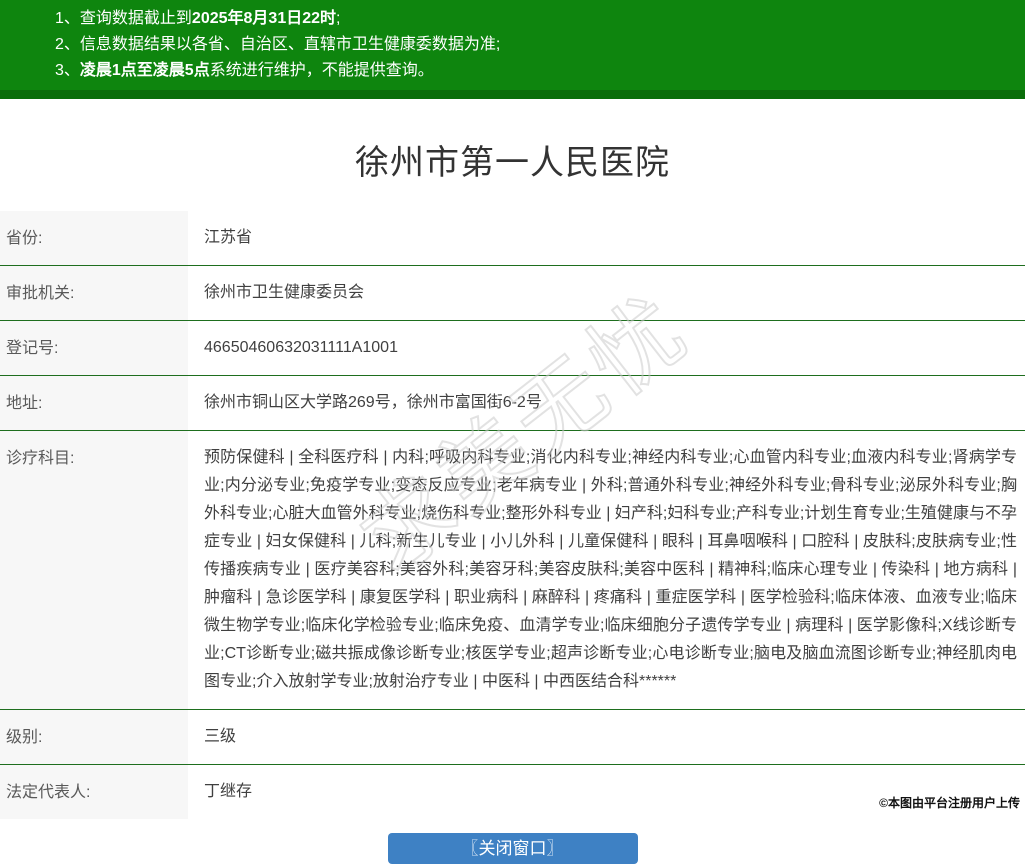  Describe the element at coordinates (94, 238) in the screenshot. I see `row-label-province: 省份:` at that location.